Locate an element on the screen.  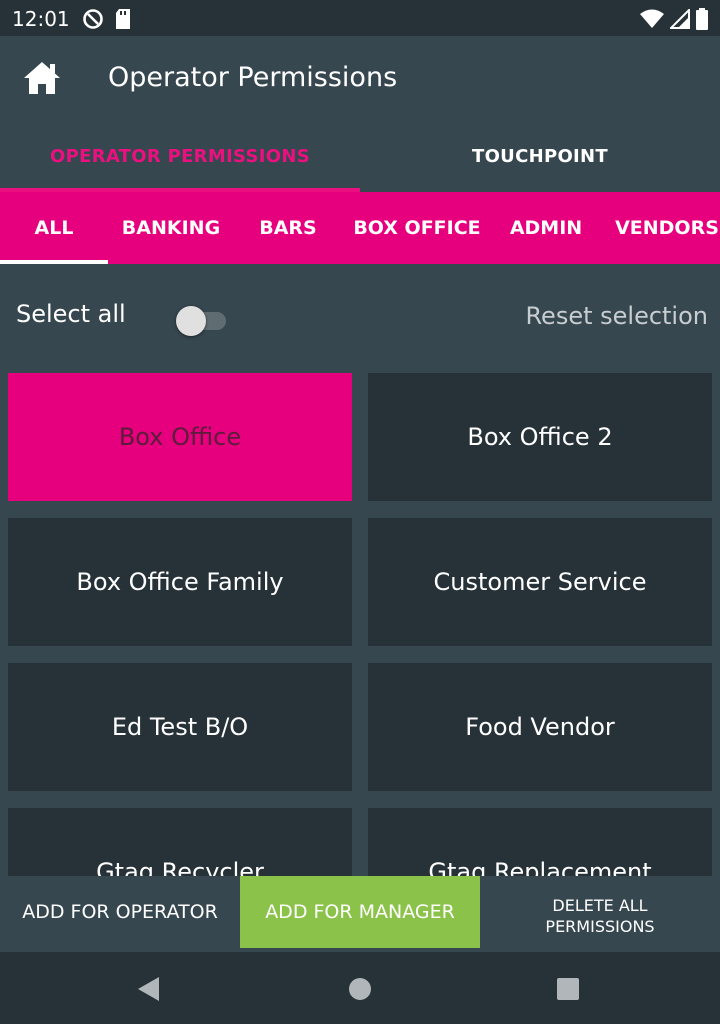
select-all-toggle is located at coordinates (202, 321).